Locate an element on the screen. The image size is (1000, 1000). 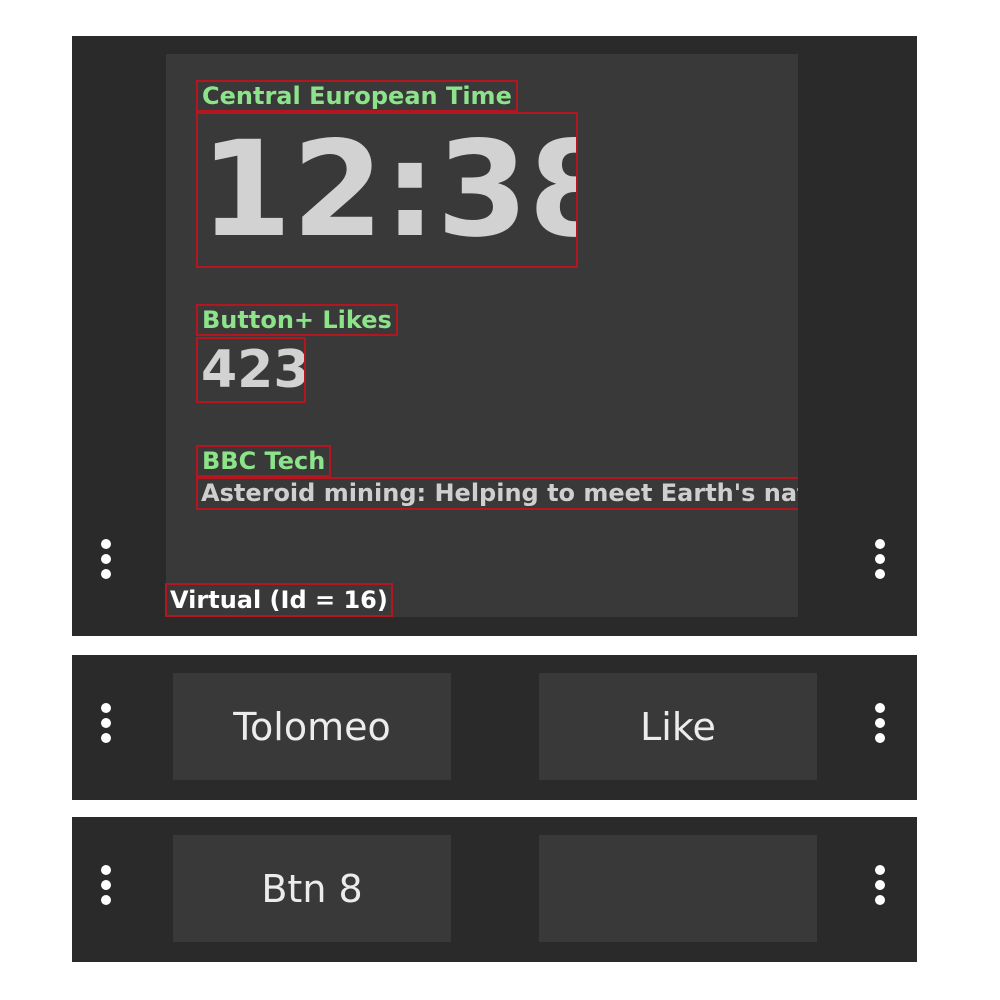
btn-8-button: Btn 8 is located at coordinates (312, 888).